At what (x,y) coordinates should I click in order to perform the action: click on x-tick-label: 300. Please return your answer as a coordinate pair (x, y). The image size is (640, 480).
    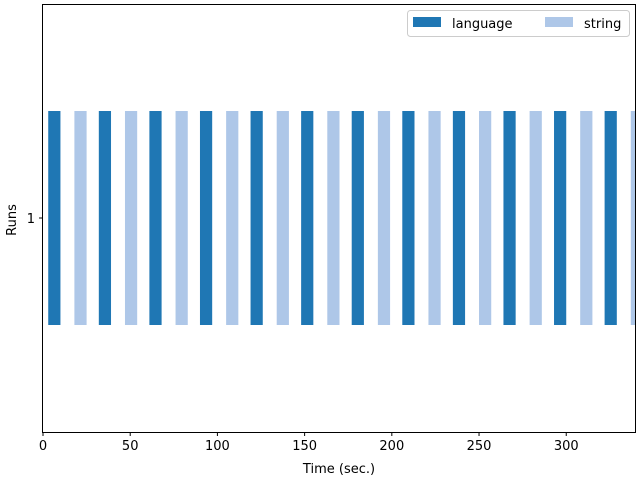
    Looking at the image, I should click on (566, 446).